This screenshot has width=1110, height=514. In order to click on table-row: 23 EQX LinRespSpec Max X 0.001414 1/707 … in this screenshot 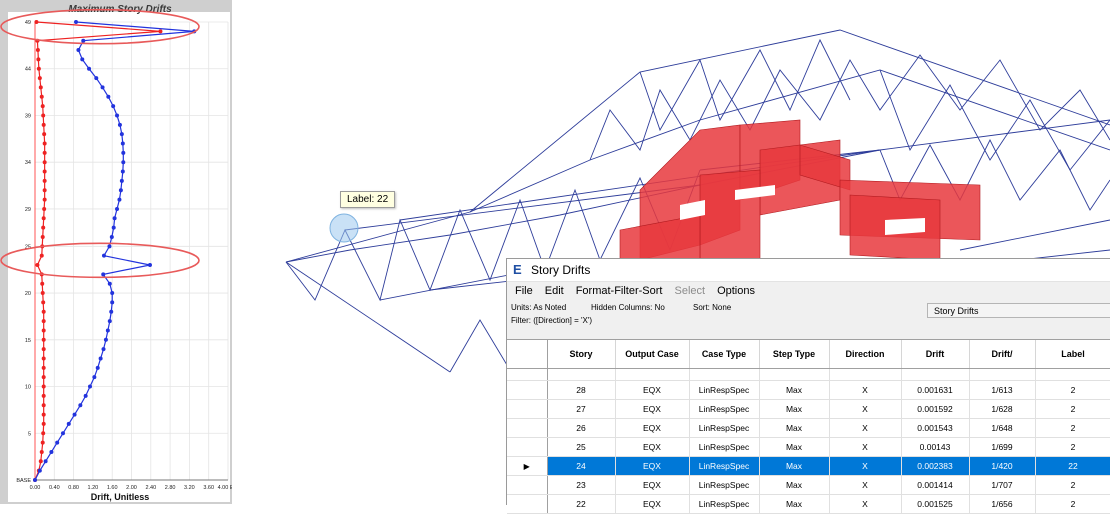, I will do `click(808, 485)`.